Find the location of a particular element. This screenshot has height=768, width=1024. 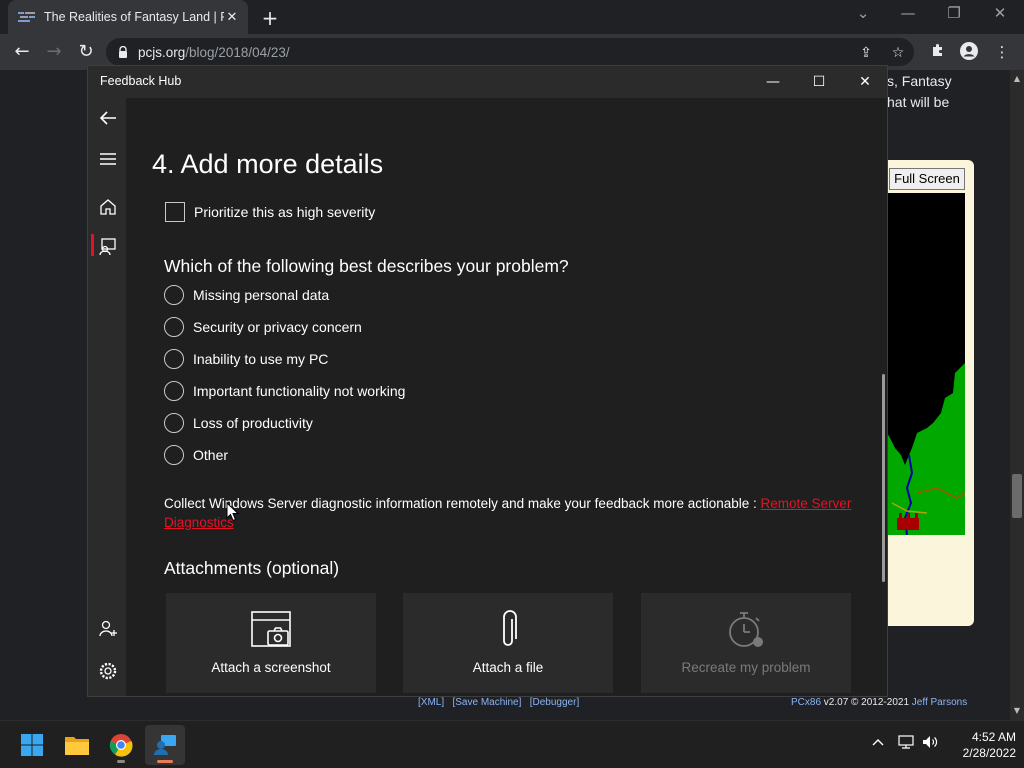

forward-arrow-icon: → is located at coordinates (54, 52).